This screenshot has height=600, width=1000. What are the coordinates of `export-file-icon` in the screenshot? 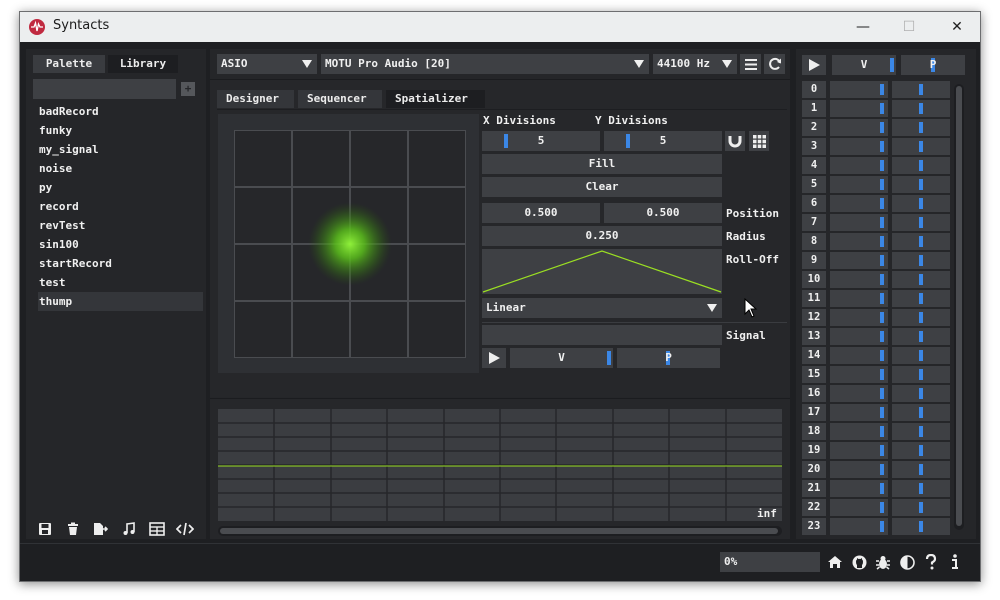 It's located at (101, 529).